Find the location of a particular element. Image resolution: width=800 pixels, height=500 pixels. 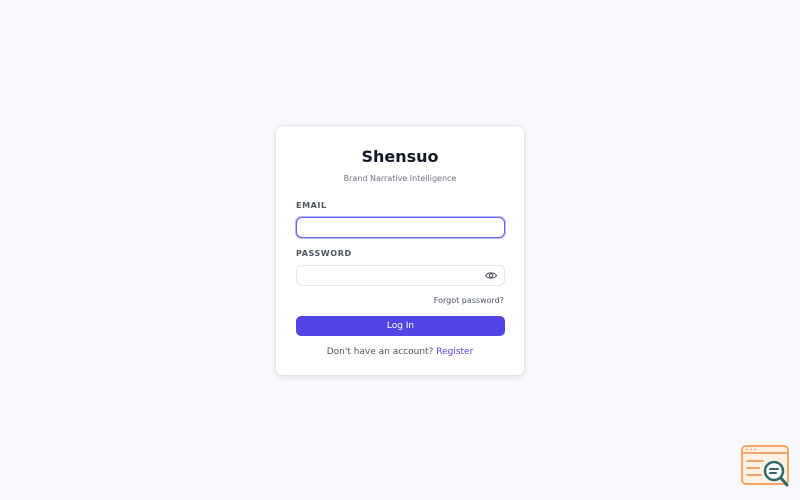

password-field-wrapper is located at coordinates (400, 275).